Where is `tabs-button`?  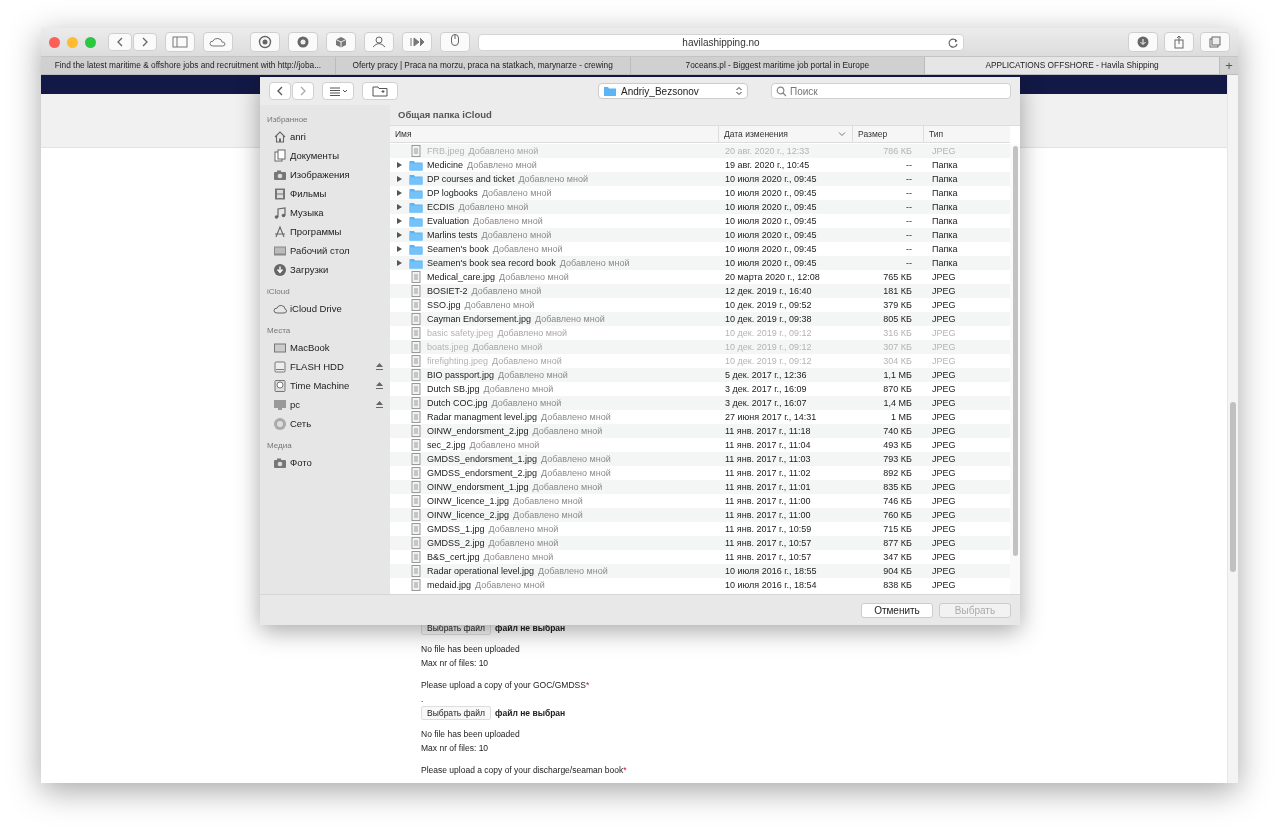 tabs-button is located at coordinates (1215, 42).